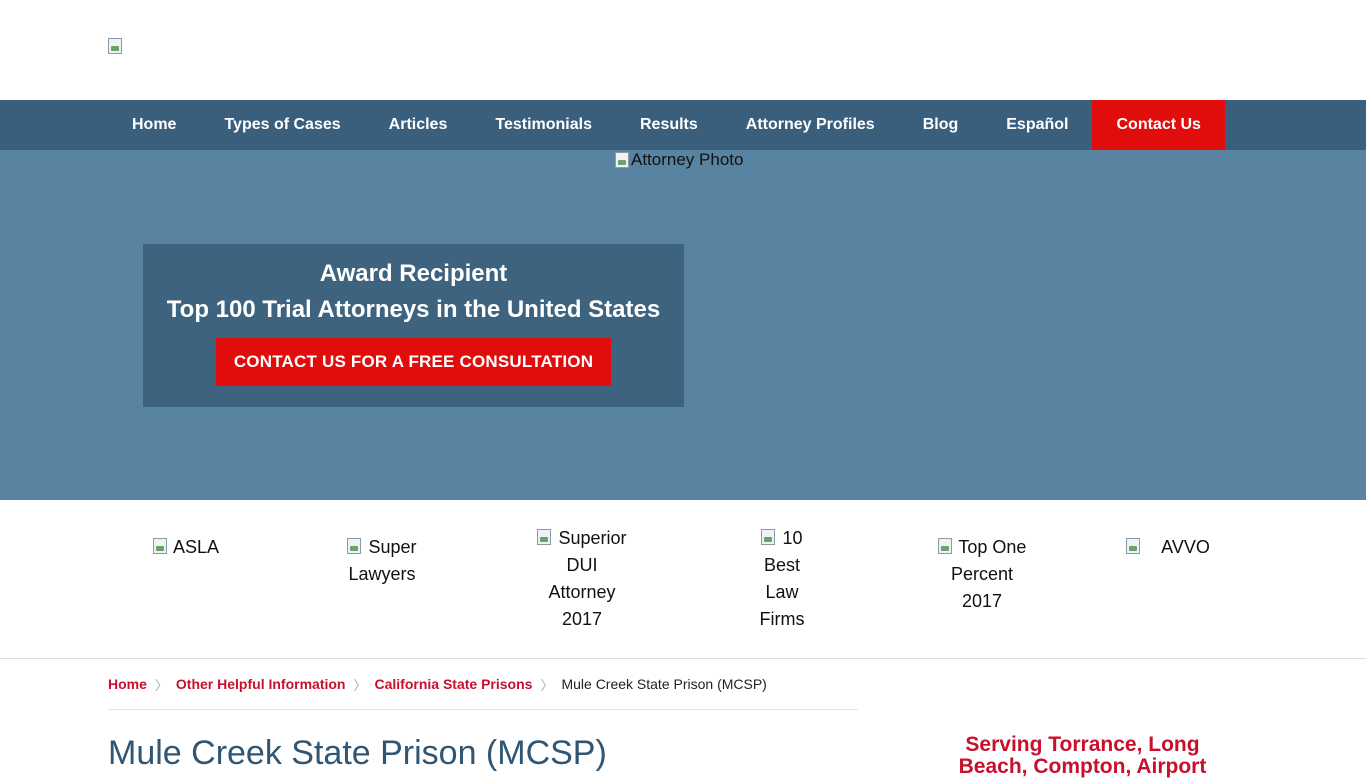  Describe the element at coordinates (669, 125) in the screenshot. I see `nav-results: Results` at that location.